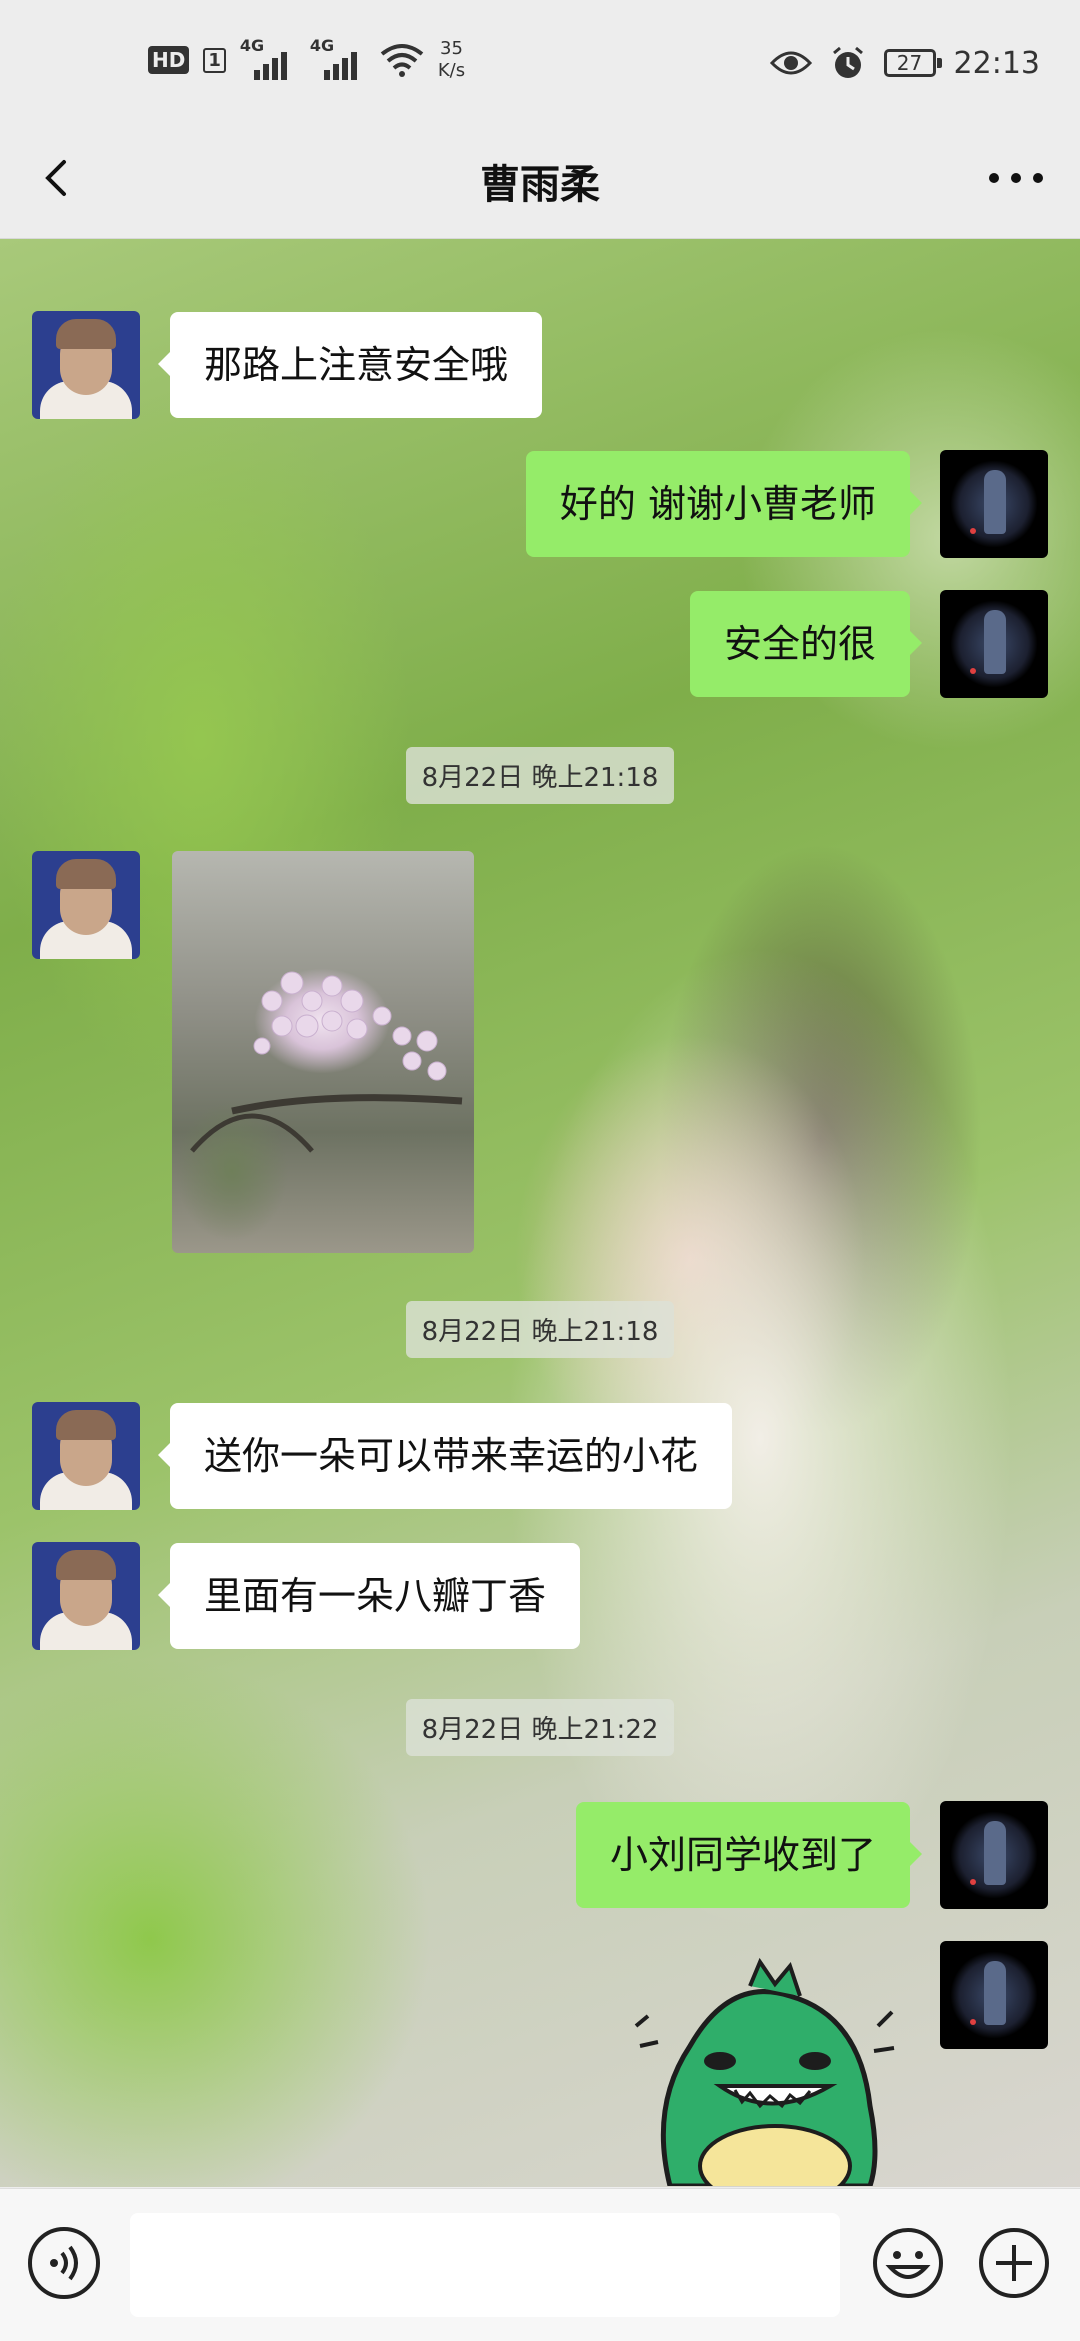 This screenshot has width=1080, height=2341. Describe the element at coordinates (169, 60) in the screenshot. I see `hd-icon: HD` at that location.